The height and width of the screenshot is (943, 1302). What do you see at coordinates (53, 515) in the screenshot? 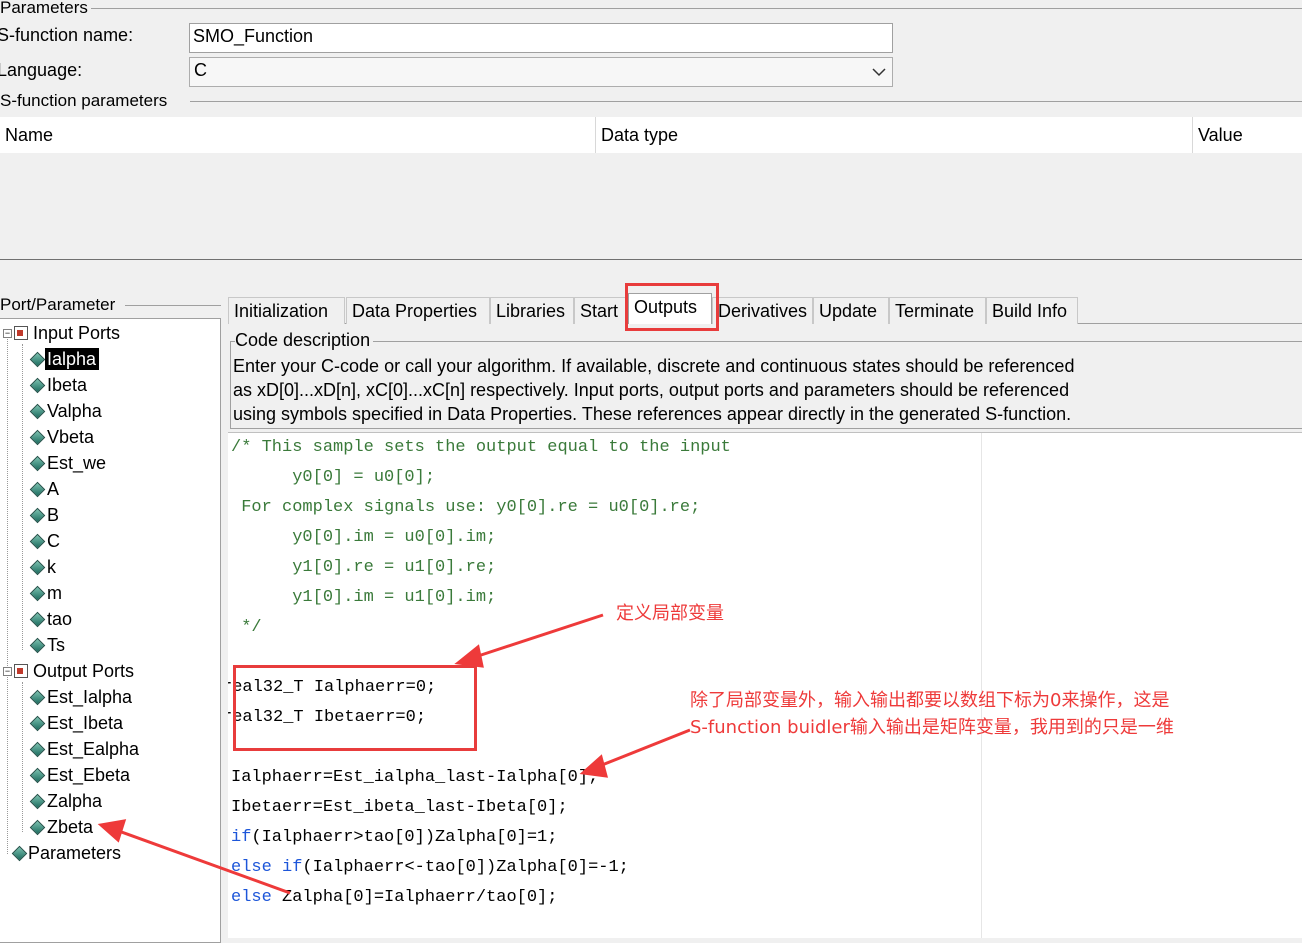
I see `tree-item-b: B` at bounding box center [53, 515].